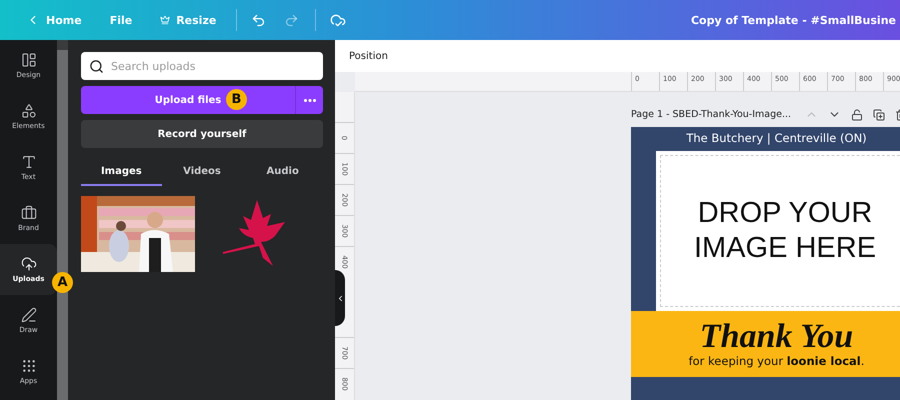  What do you see at coordinates (795, 20) in the screenshot?
I see `design-title: Copy of Template - #SmallBusine` at bounding box center [795, 20].